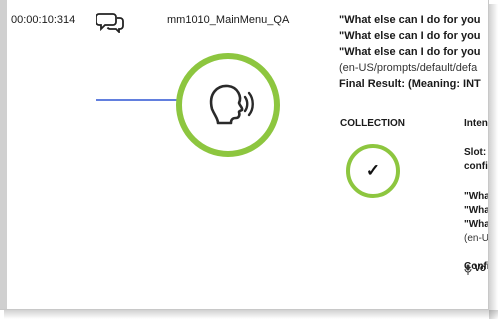  What do you see at coordinates (493, 161) in the screenshot?
I see `page-shadow-right` at bounding box center [493, 161].